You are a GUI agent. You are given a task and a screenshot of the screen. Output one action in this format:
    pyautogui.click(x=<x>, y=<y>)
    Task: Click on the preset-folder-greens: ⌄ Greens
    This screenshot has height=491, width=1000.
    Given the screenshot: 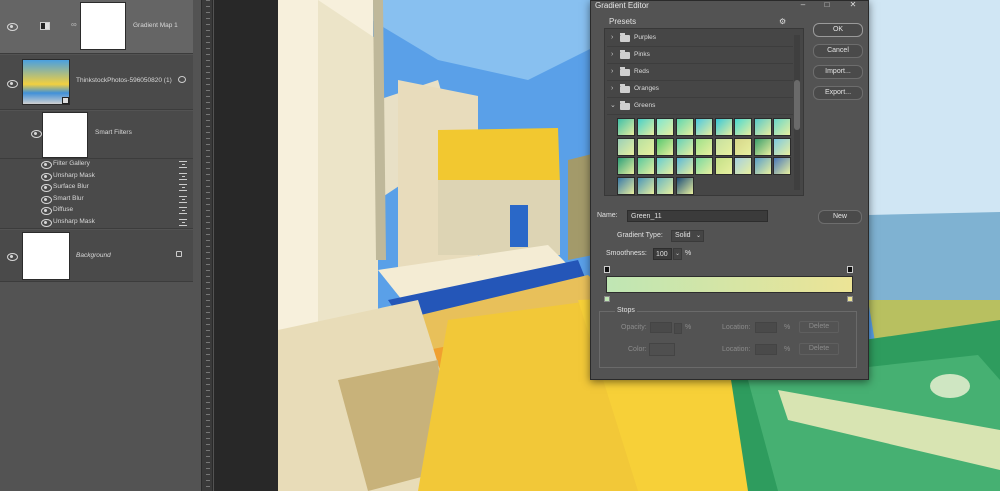 What is the action you would take?
    pyautogui.click(x=700, y=106)
    